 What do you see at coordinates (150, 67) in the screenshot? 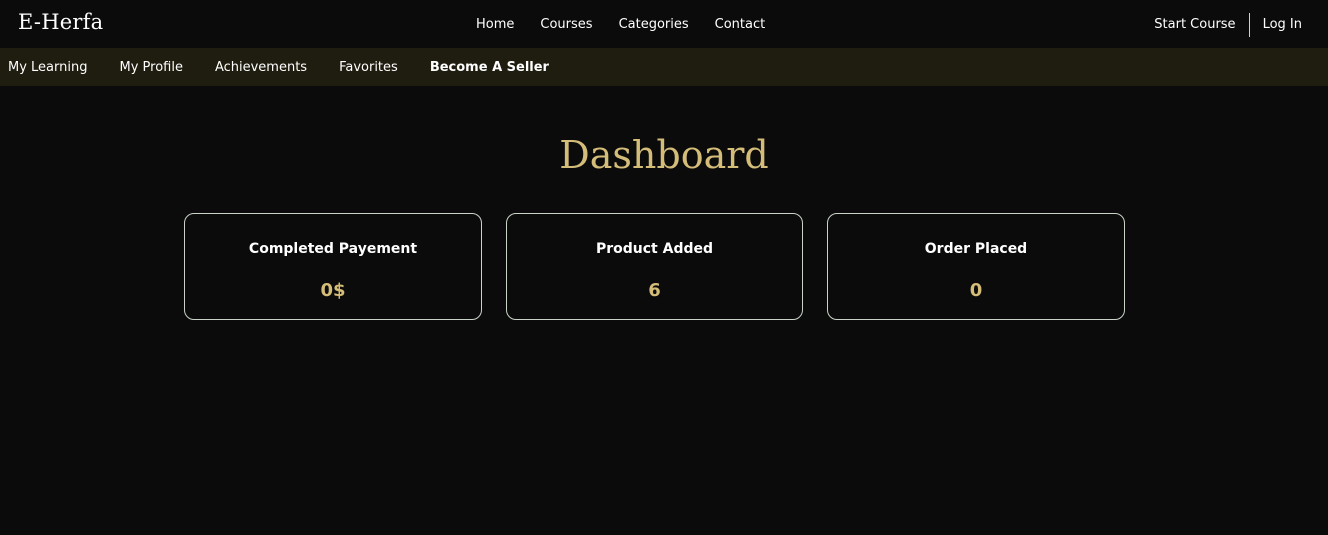
I see `subnav-my-profile: My Profile` at bounding box center [150, 67].